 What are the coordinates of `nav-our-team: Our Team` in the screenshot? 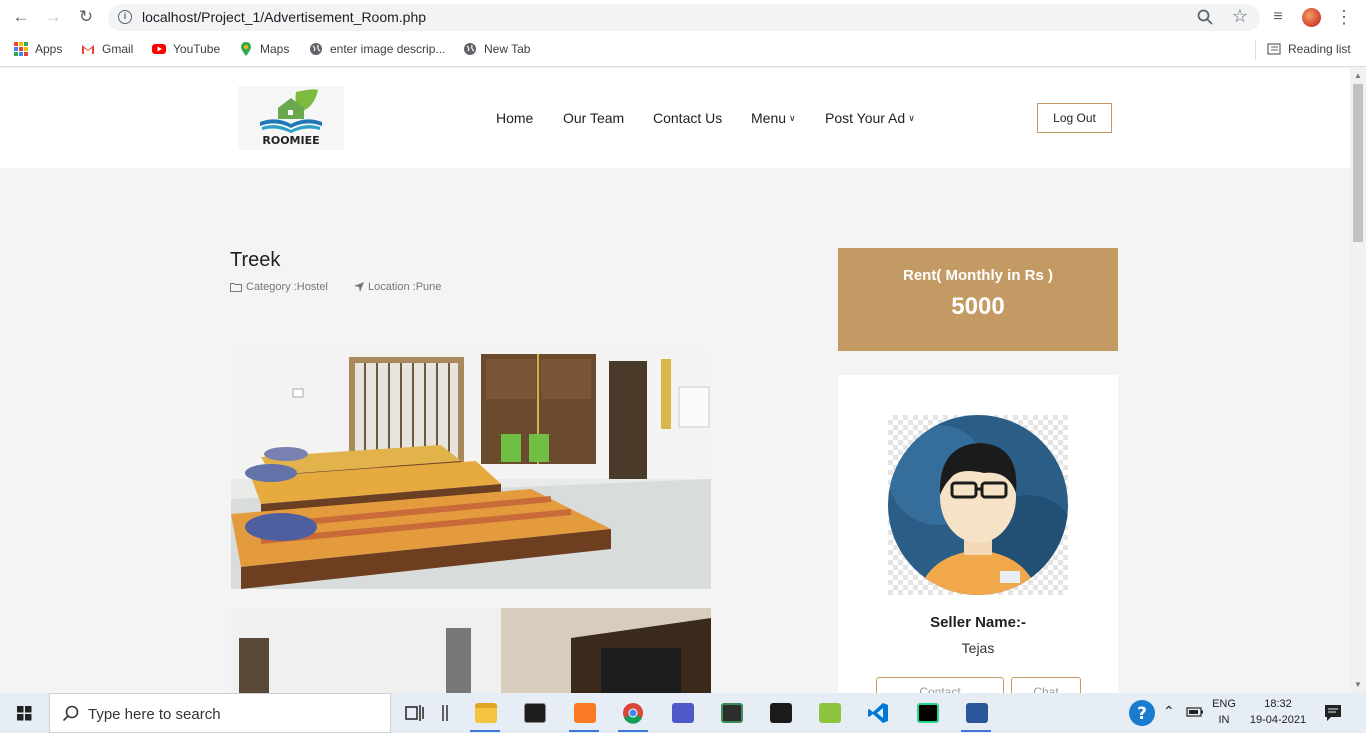 It's located at (593, 118).